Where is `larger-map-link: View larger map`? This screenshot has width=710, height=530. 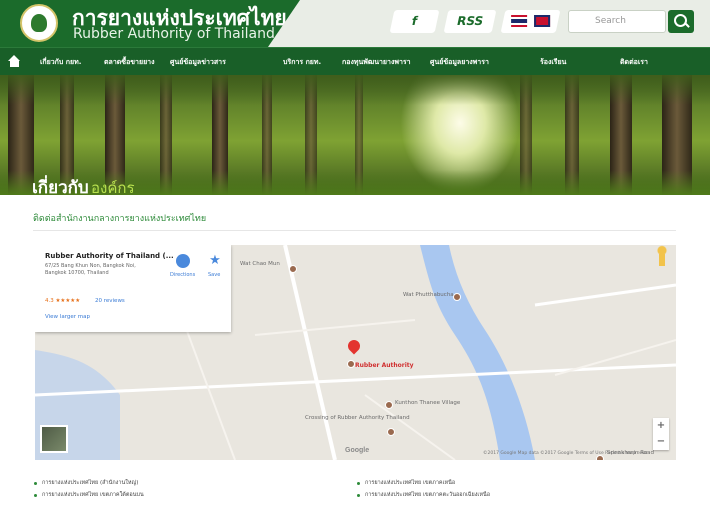 larger-map-link: View larger map is located at coordinates (67, 317).